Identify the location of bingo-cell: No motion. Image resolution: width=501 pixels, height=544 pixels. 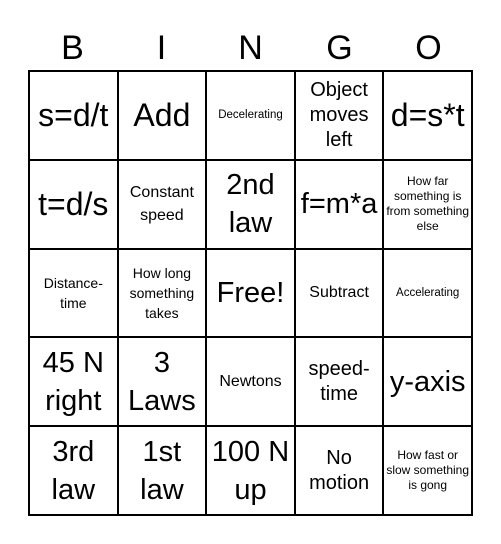
(339, 470).